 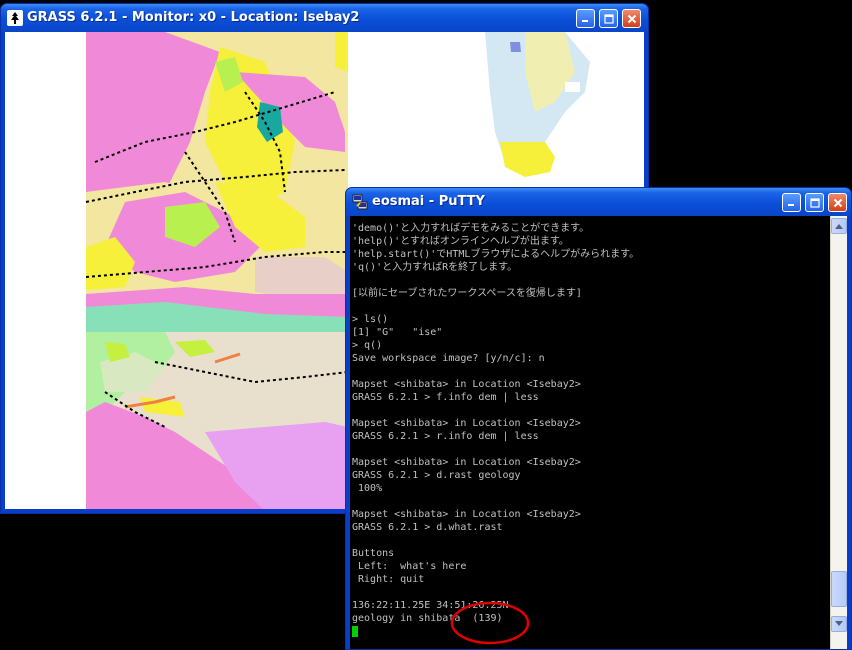 I want to click on putty-window-title: eosmai - PuTTY, so click(x=428, y=201).